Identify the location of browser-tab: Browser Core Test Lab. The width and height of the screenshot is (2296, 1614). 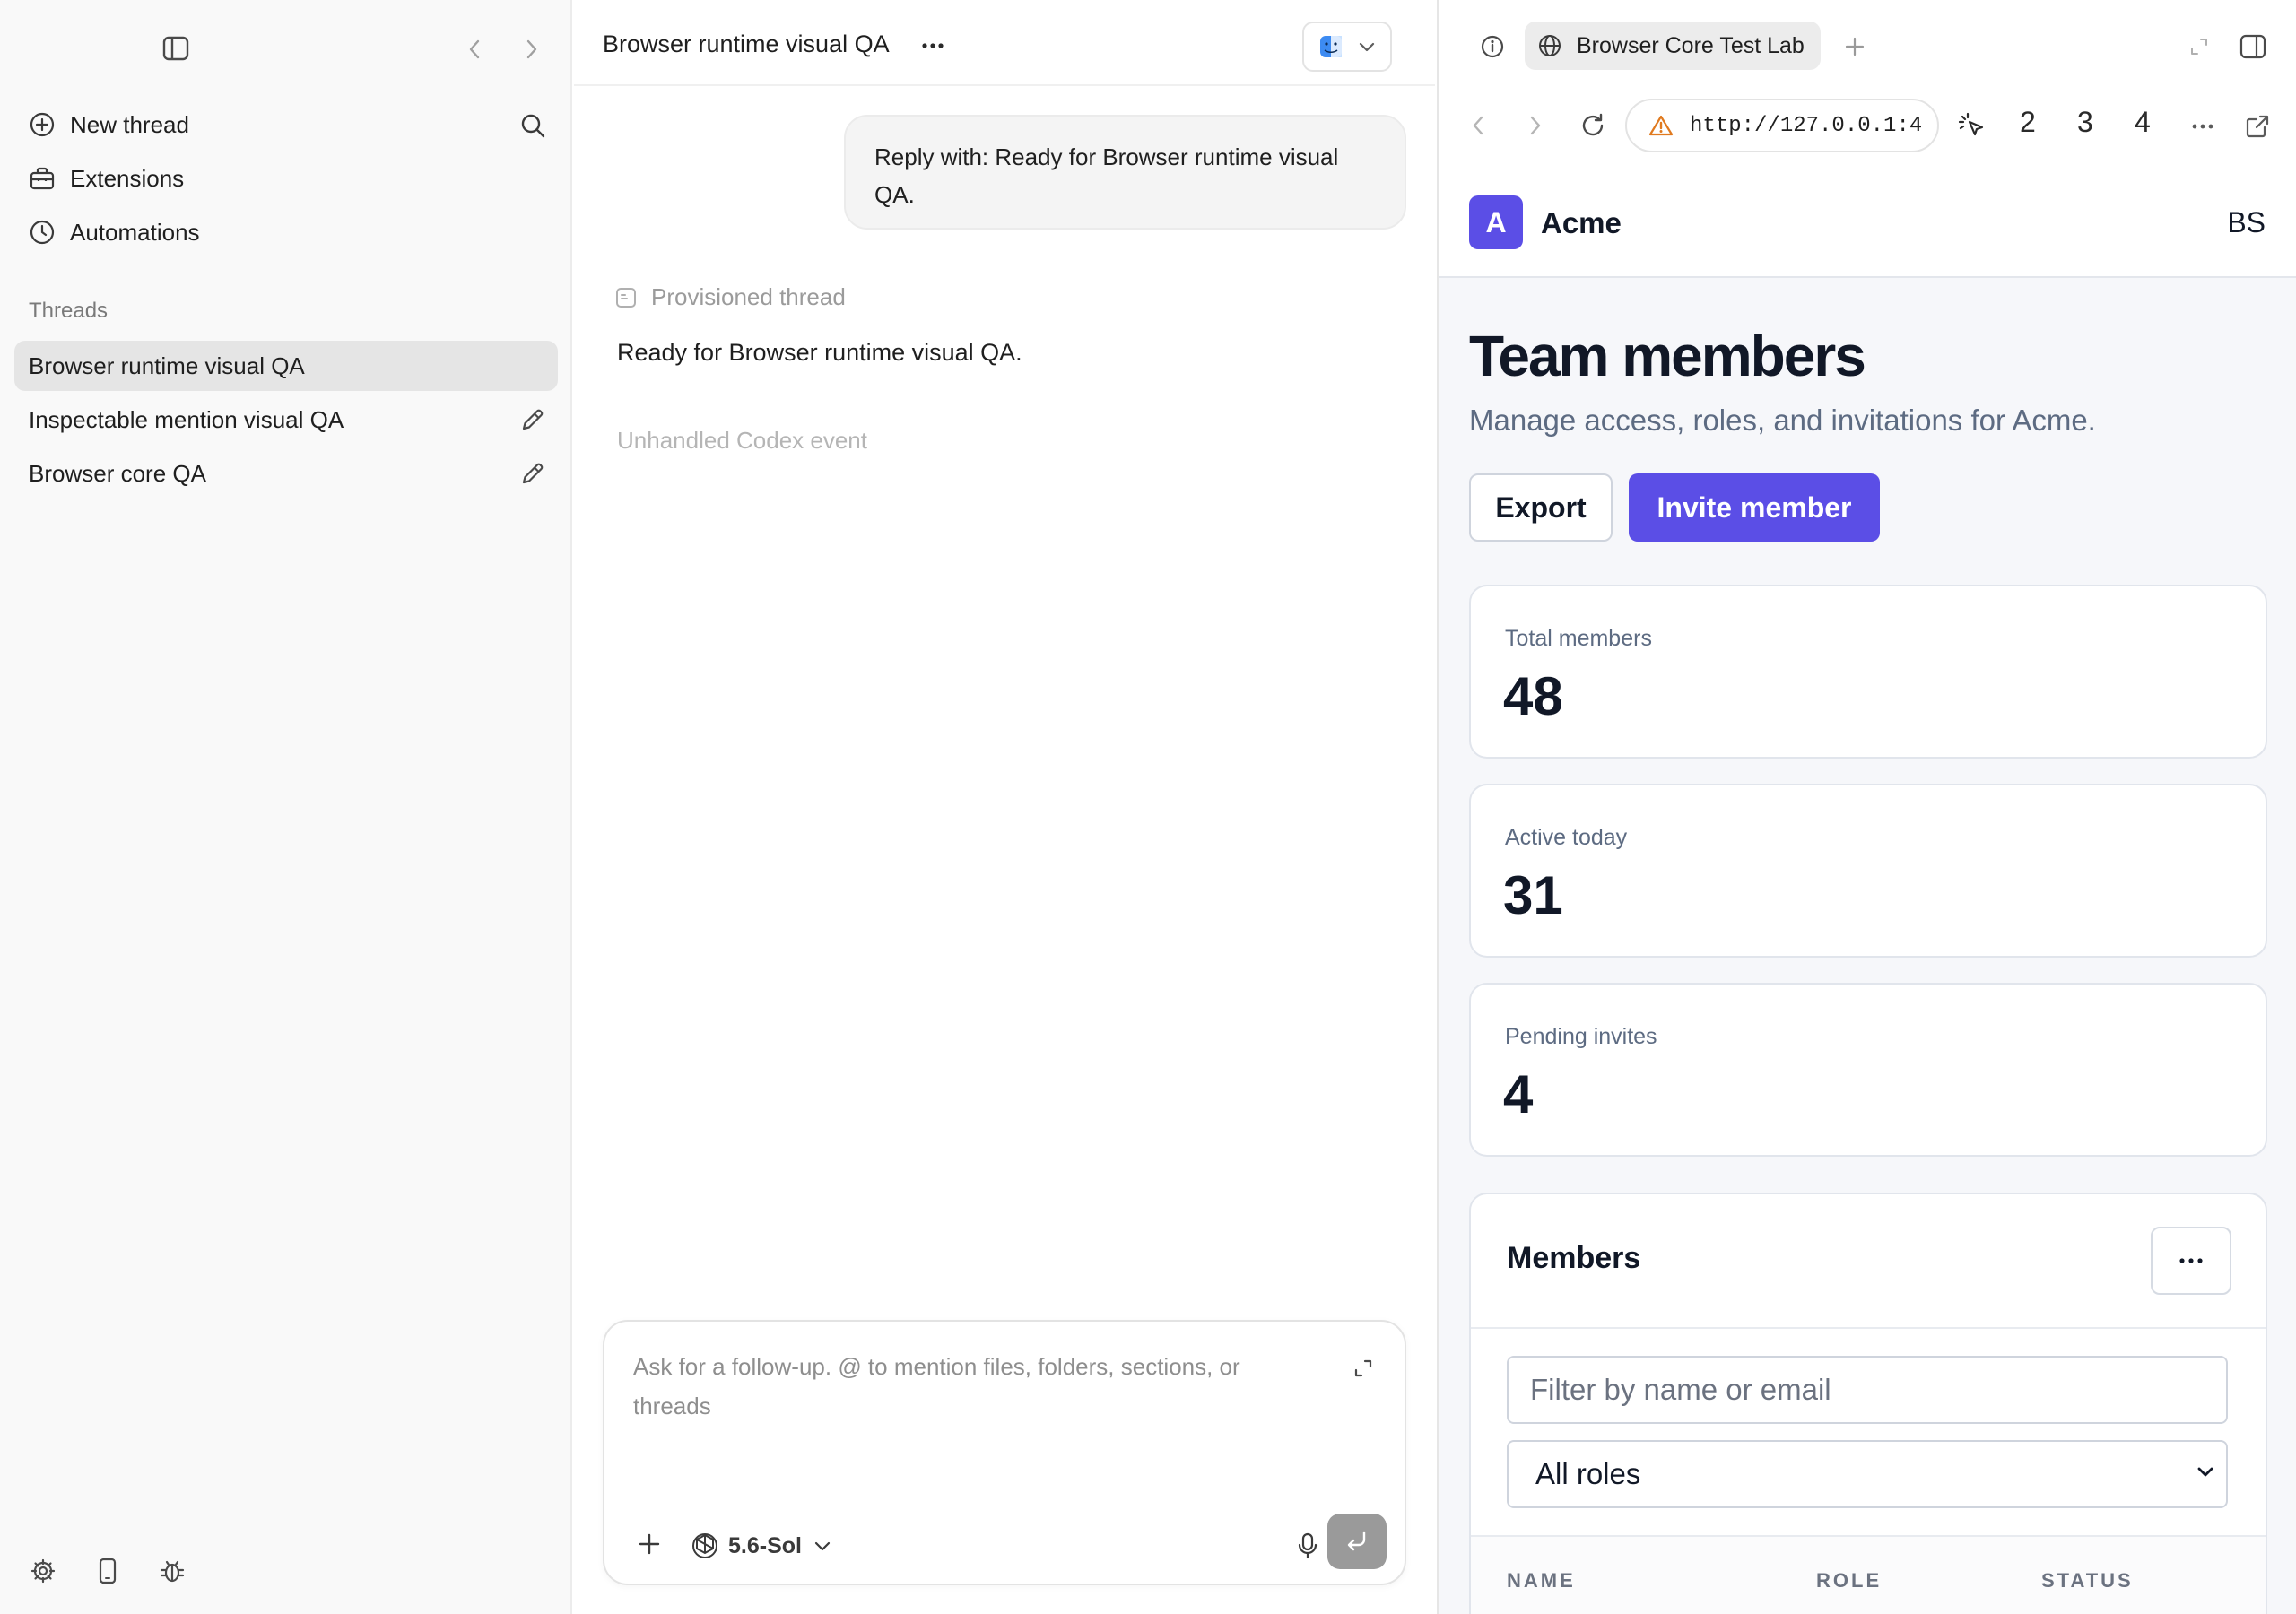
(1673, 46).